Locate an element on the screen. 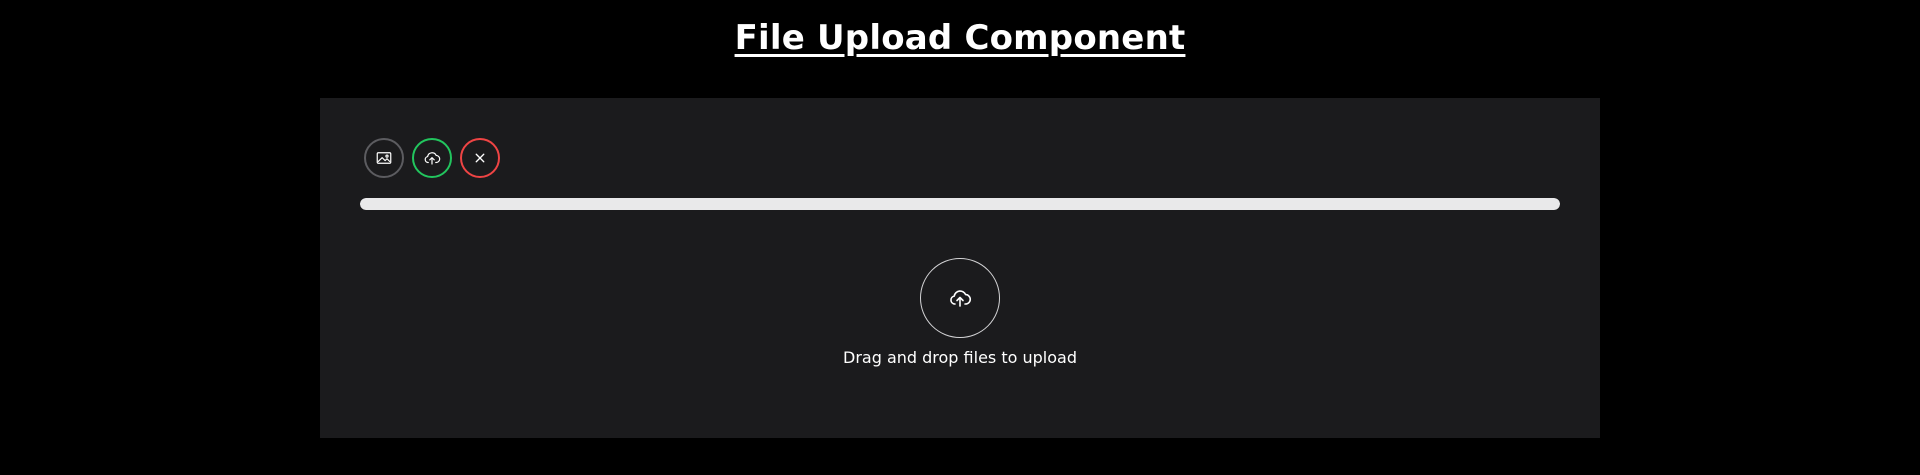 The image size is (1920, 475). page-title: File Upload Component is located at coordinates (960, 38).